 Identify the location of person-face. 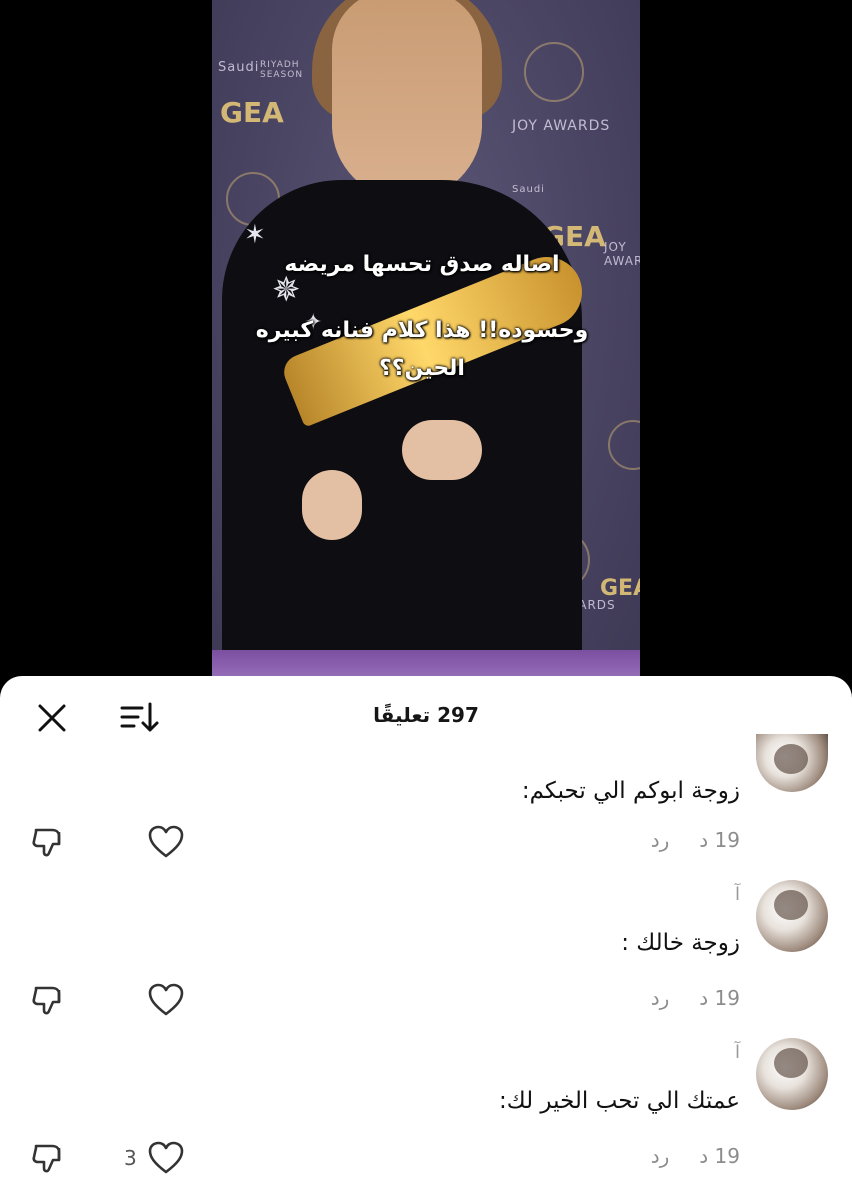
(407, 100).